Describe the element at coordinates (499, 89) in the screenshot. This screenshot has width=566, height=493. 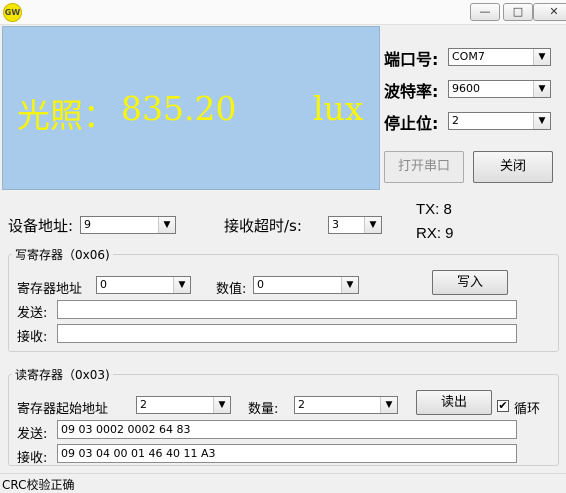
I see `baud-select: 9600 ▼` at that location.